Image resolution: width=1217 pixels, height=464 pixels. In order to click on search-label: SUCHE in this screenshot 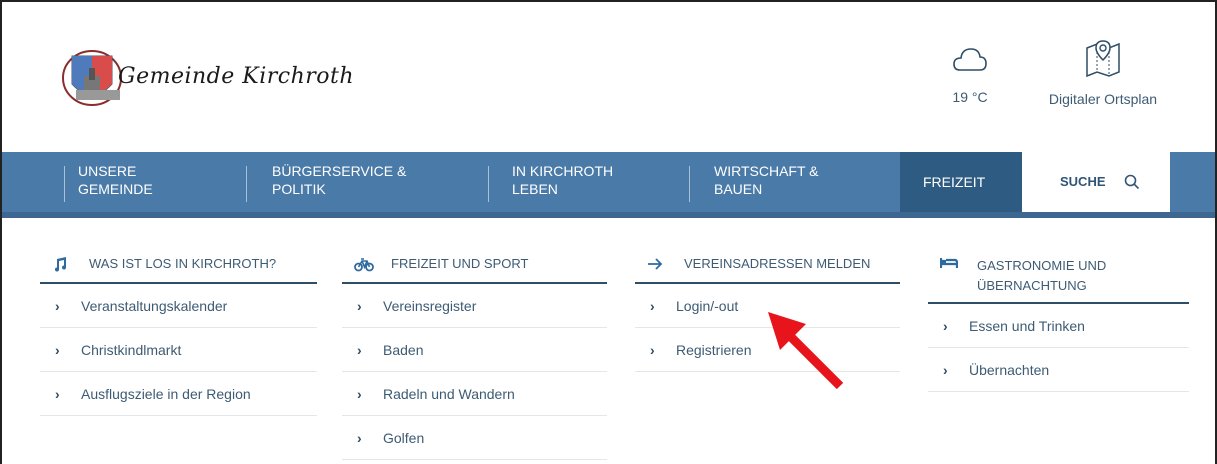, I will do `click(1083, 181)`.